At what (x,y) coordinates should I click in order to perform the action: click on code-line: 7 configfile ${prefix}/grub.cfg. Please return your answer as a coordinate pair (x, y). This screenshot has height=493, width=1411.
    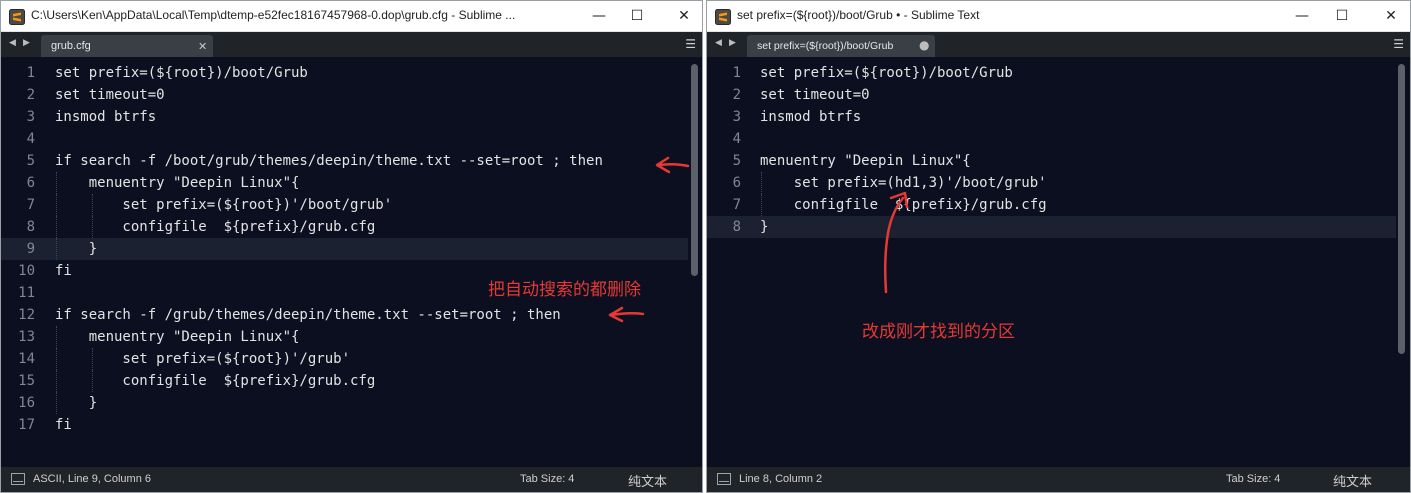
    Looking at the image, I should click on (1051, 205).